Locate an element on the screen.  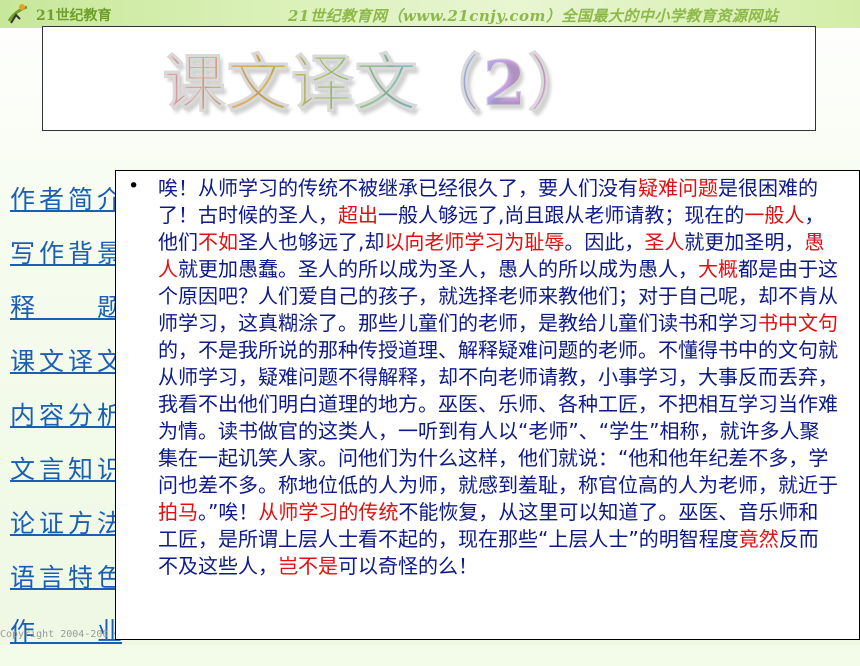
nav-link-content-analysis: 内容分析 is located at coordinates (66, 423).